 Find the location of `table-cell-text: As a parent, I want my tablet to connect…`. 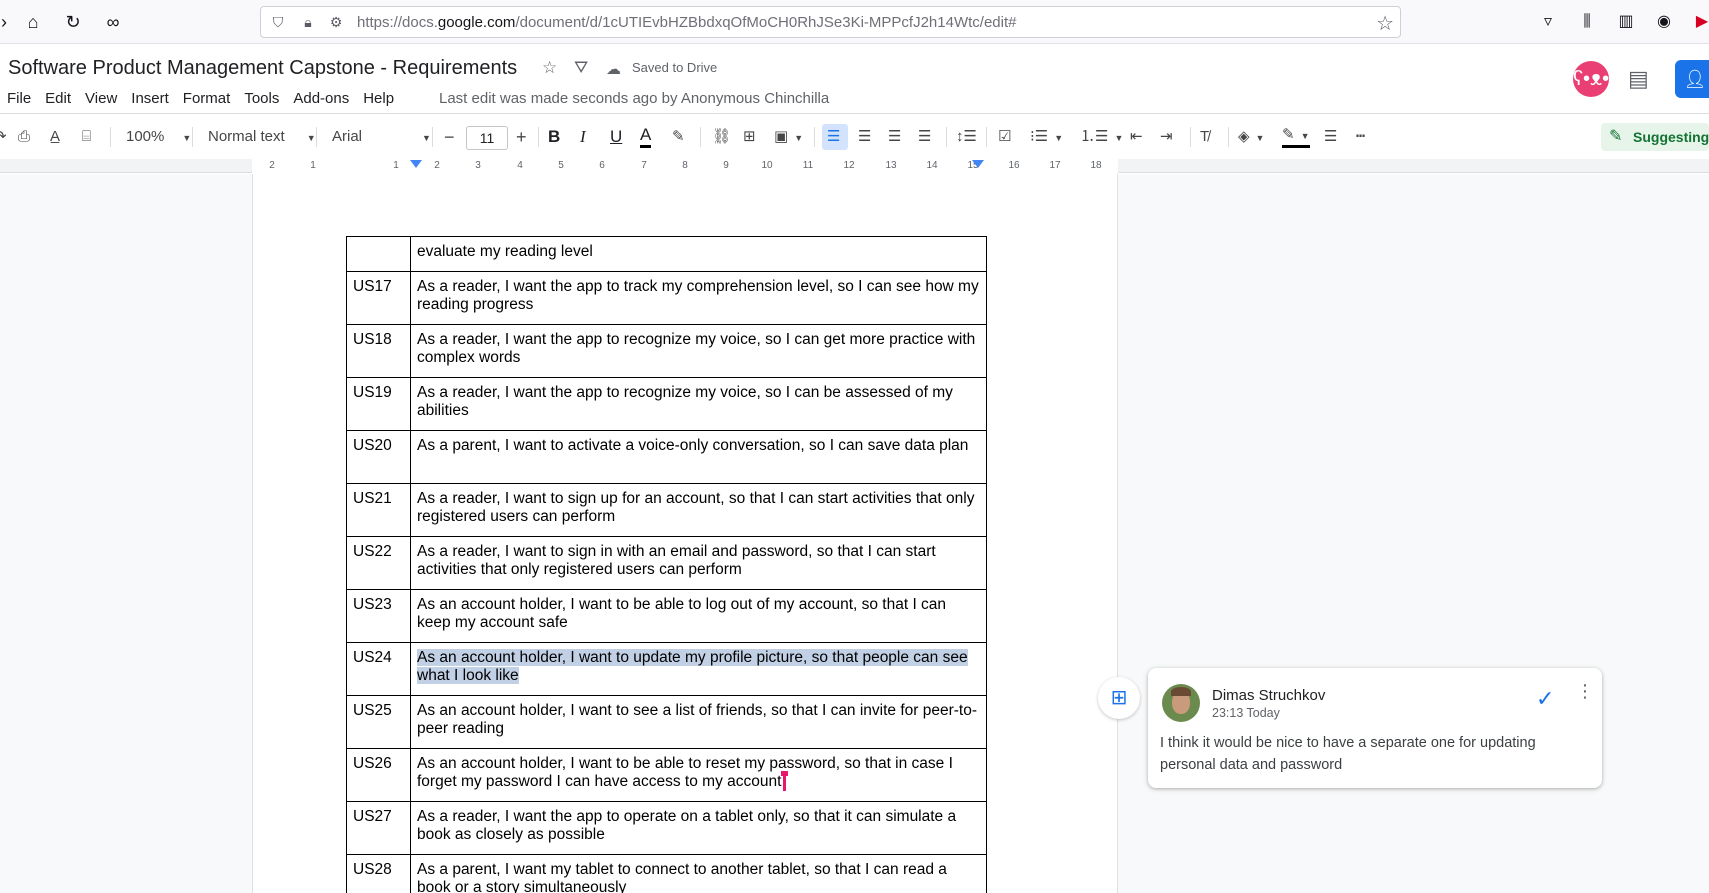

table-cell-text: As a parent, I want my tablet to connect… is located at coordinates (698, 873).